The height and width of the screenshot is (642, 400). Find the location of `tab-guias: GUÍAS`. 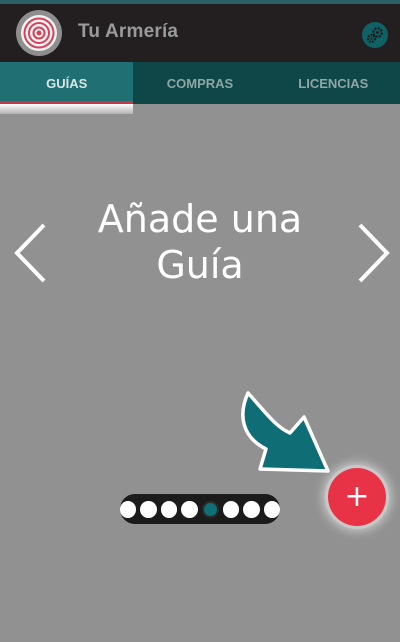

tab-guias: GUÍAS is located at coordinates (67, 83).